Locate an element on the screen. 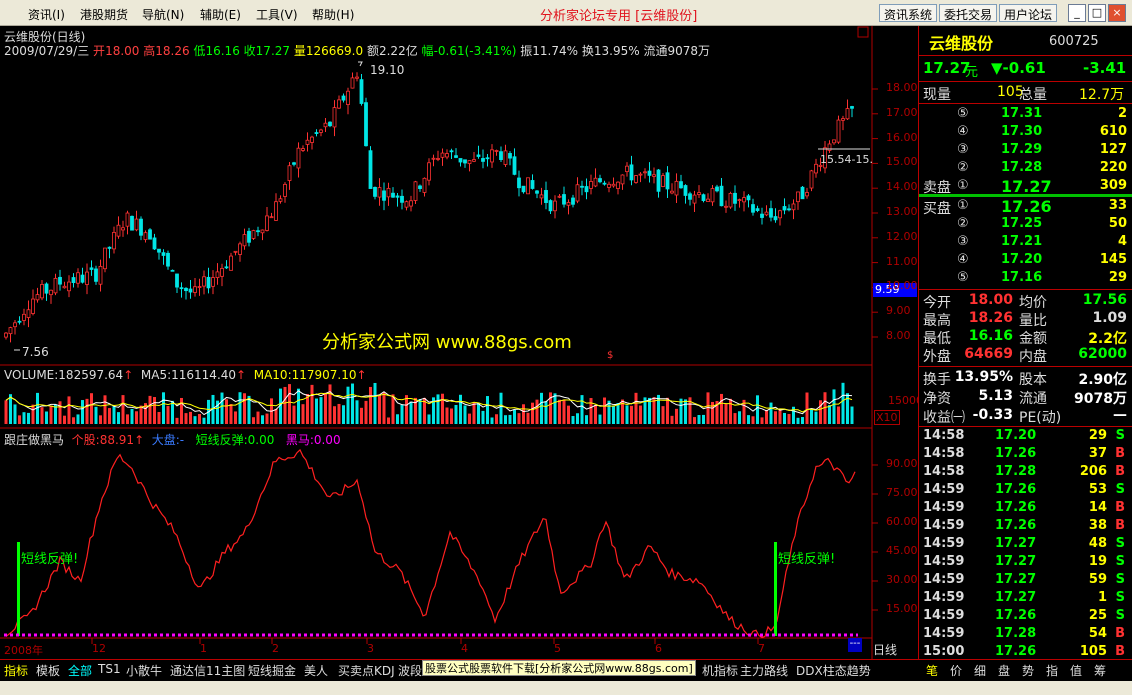 The width and height of the screenshot is (1132, 695). menu-assist: 辅助(E) is located at coordinates (220, 14).